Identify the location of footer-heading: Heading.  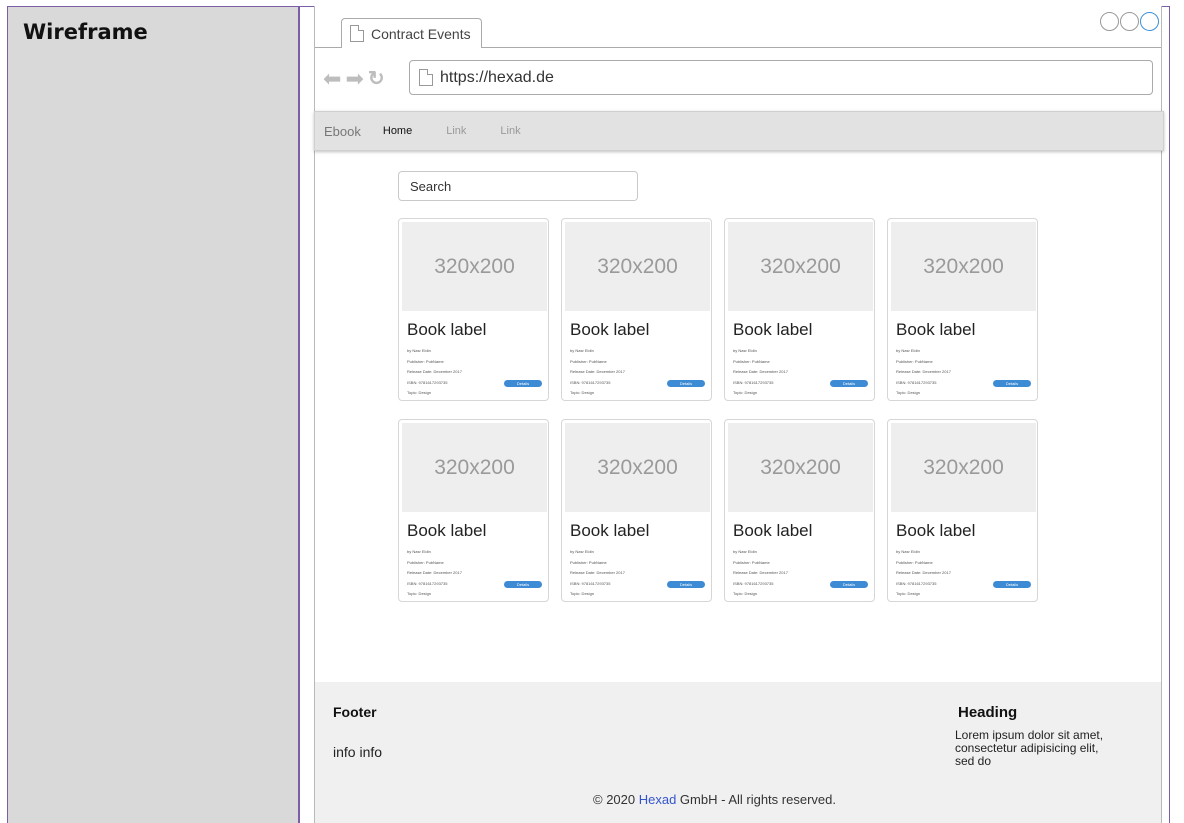
(988, 712).